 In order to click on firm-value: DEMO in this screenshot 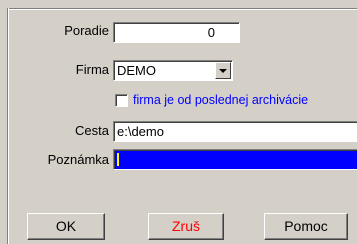, I will do `click(136, 70)`.